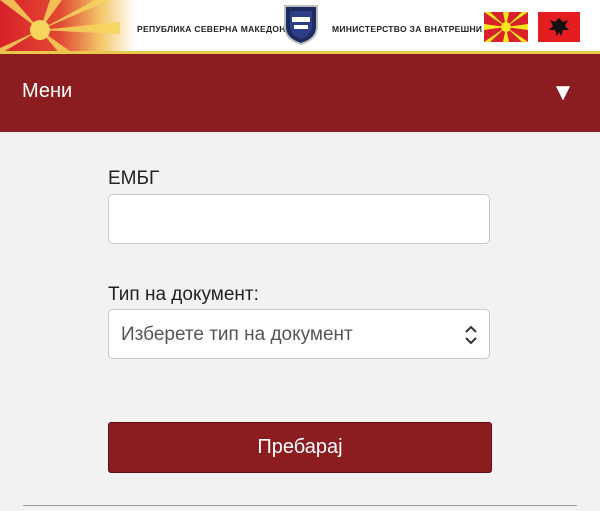 The image size is (600, 511). I want to click on document-type-select: Изберете тип на документ, so click(299, 334).